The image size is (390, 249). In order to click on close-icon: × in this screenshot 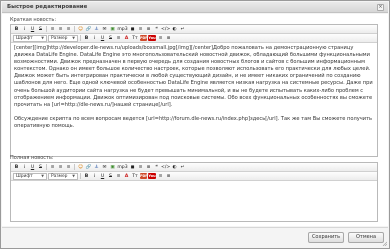, I will do `click(380, 7)`.